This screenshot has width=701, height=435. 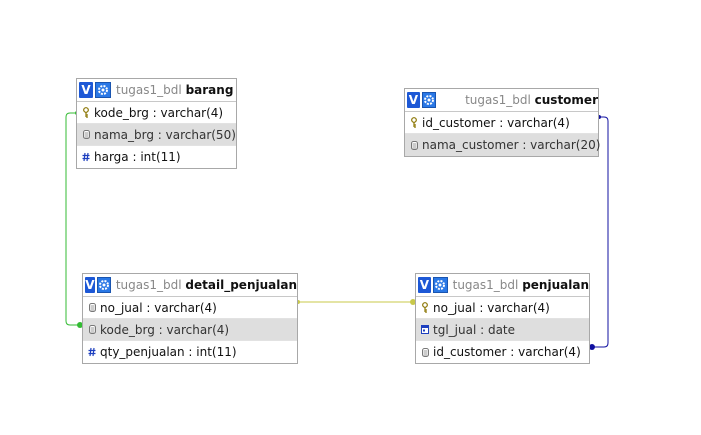 I want to click on column-label: harga : int(11), so click(x=137, y=157).